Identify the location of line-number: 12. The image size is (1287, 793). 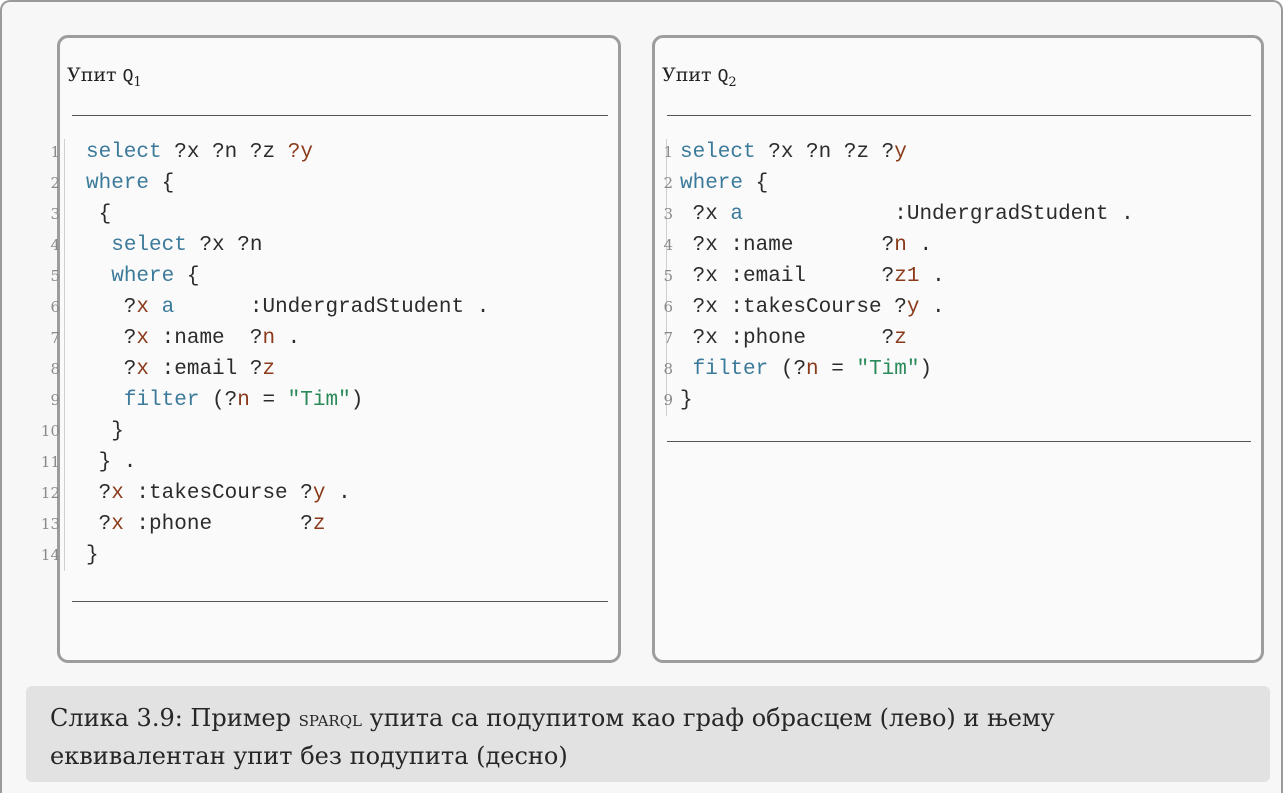
(50, 493).